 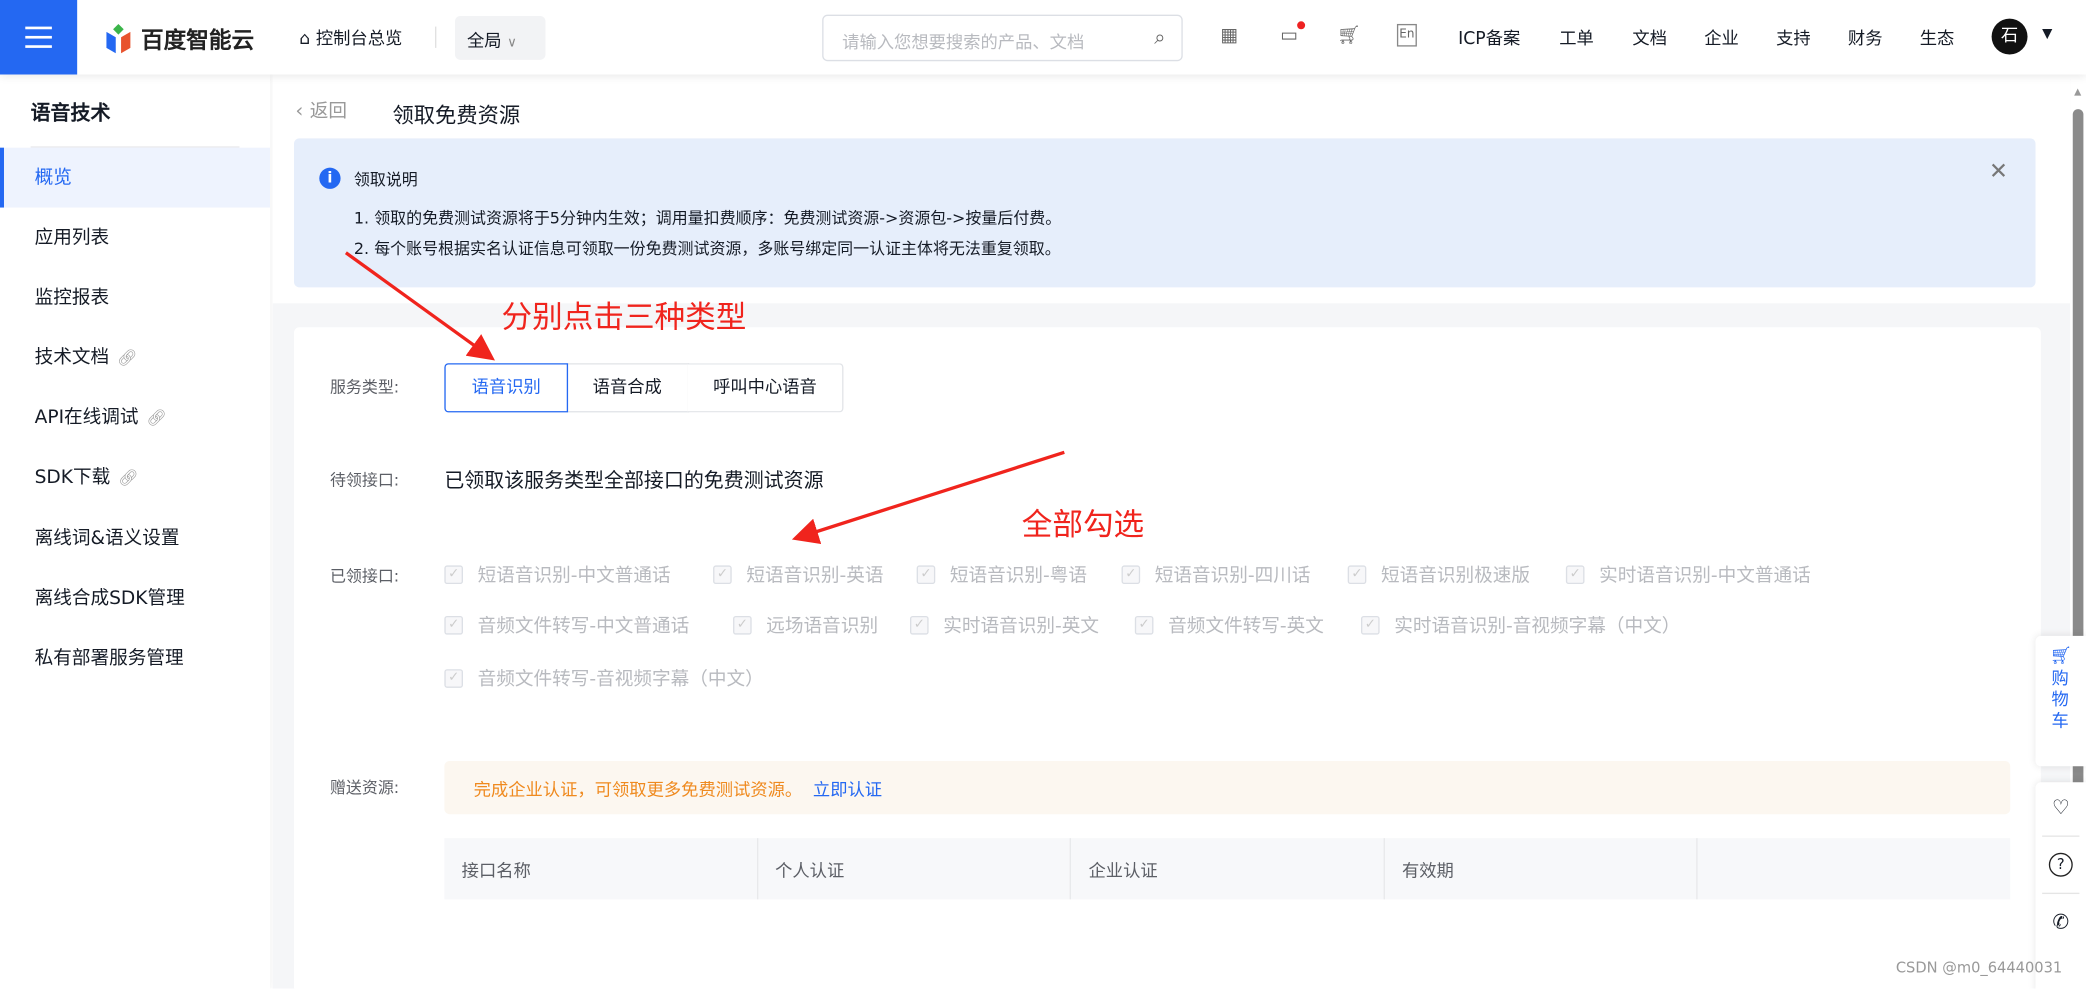 What do you see at coordinates (436, 37) in the screenshot?
I see `divider` at bounding box center [436, 37].